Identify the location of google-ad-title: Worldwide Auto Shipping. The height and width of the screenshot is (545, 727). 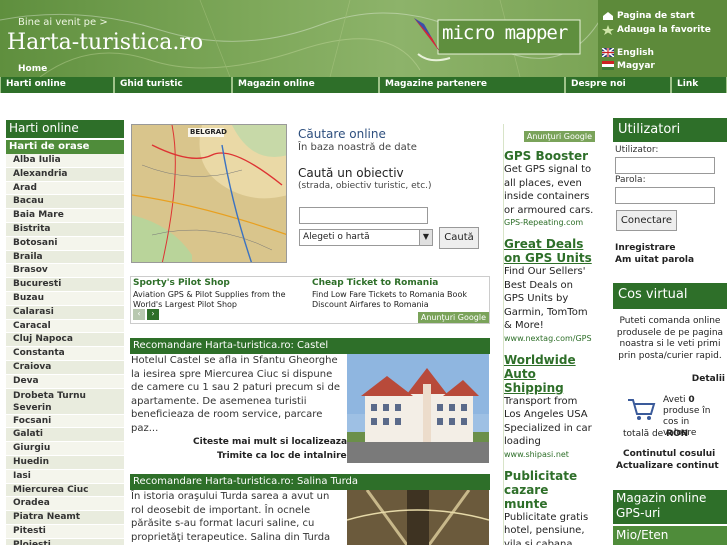
(549, 374).